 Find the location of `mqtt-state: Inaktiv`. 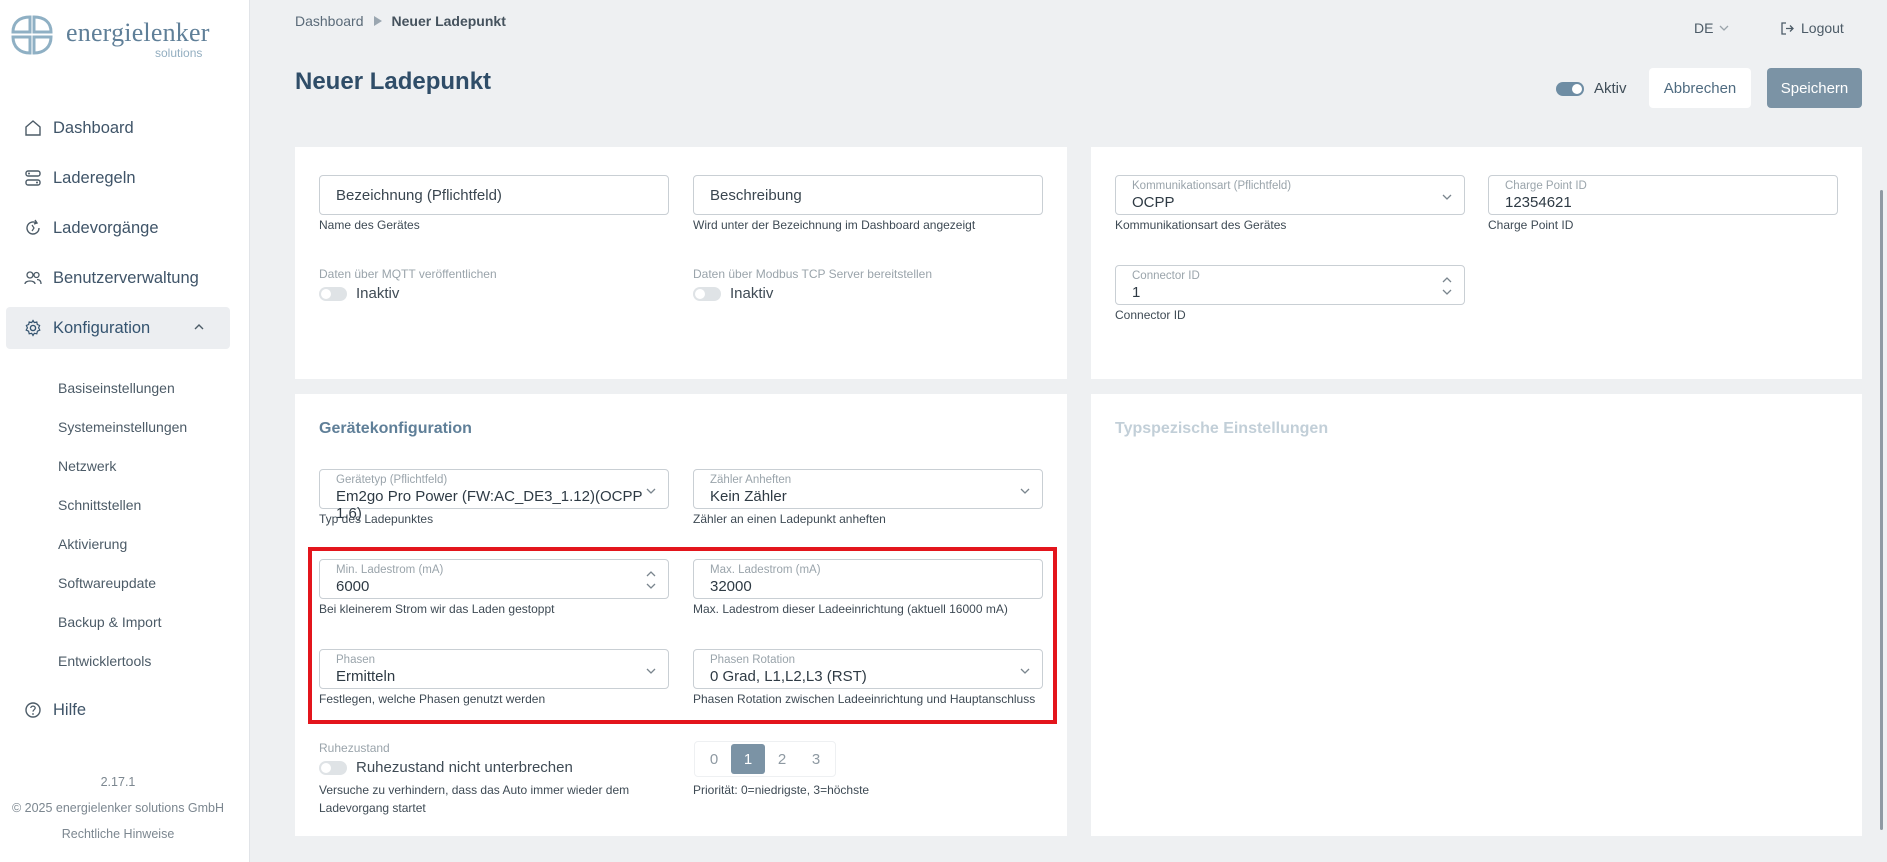

mqtt-state: Inaktiv is located at coordinates (378, 293).